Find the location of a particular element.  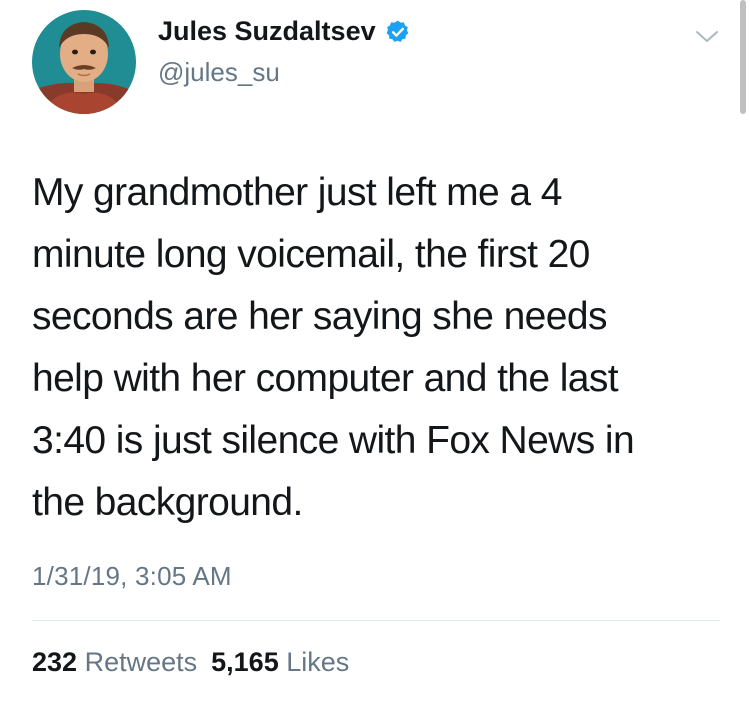

author-name: Jules Suzdaltsev is located at coordinates (284, 31).